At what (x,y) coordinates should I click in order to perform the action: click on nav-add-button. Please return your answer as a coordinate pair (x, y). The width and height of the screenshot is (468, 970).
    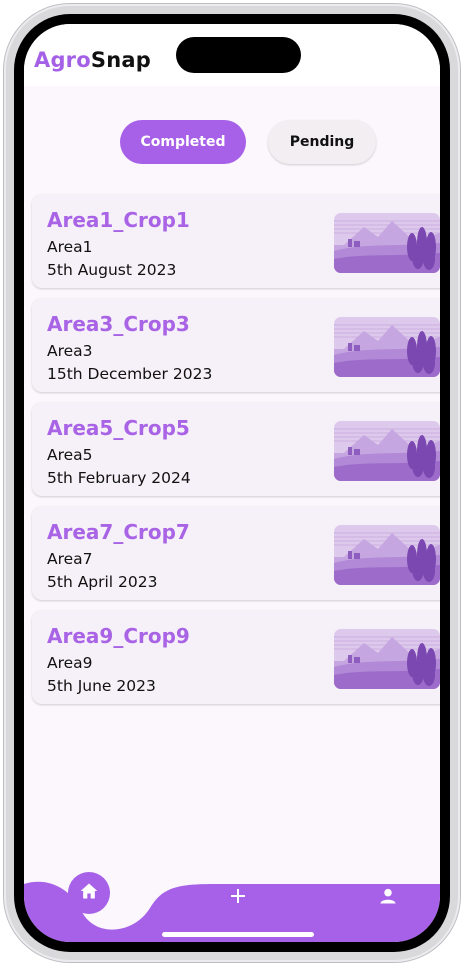
    Looking at the image, I should click on (238, 898).